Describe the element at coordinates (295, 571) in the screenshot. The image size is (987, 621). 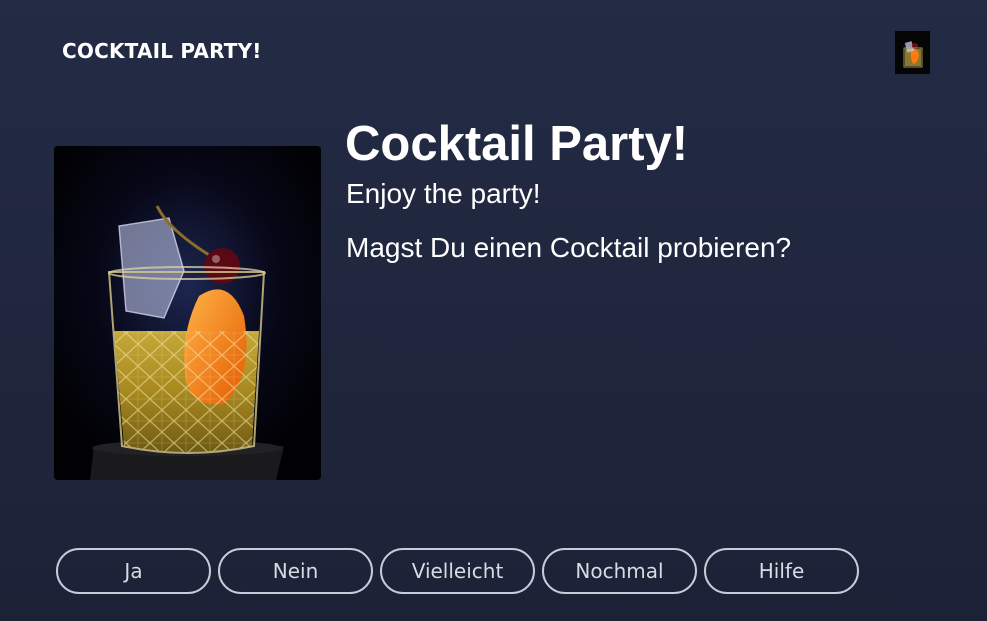
I see `nein-button: Nein` at that location.